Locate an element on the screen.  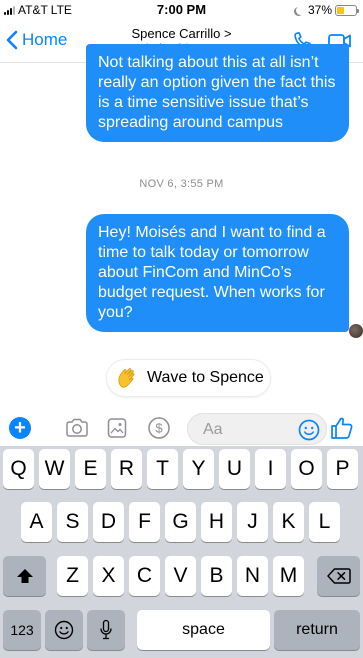
space-key: space is located at coordinates (203, 630).